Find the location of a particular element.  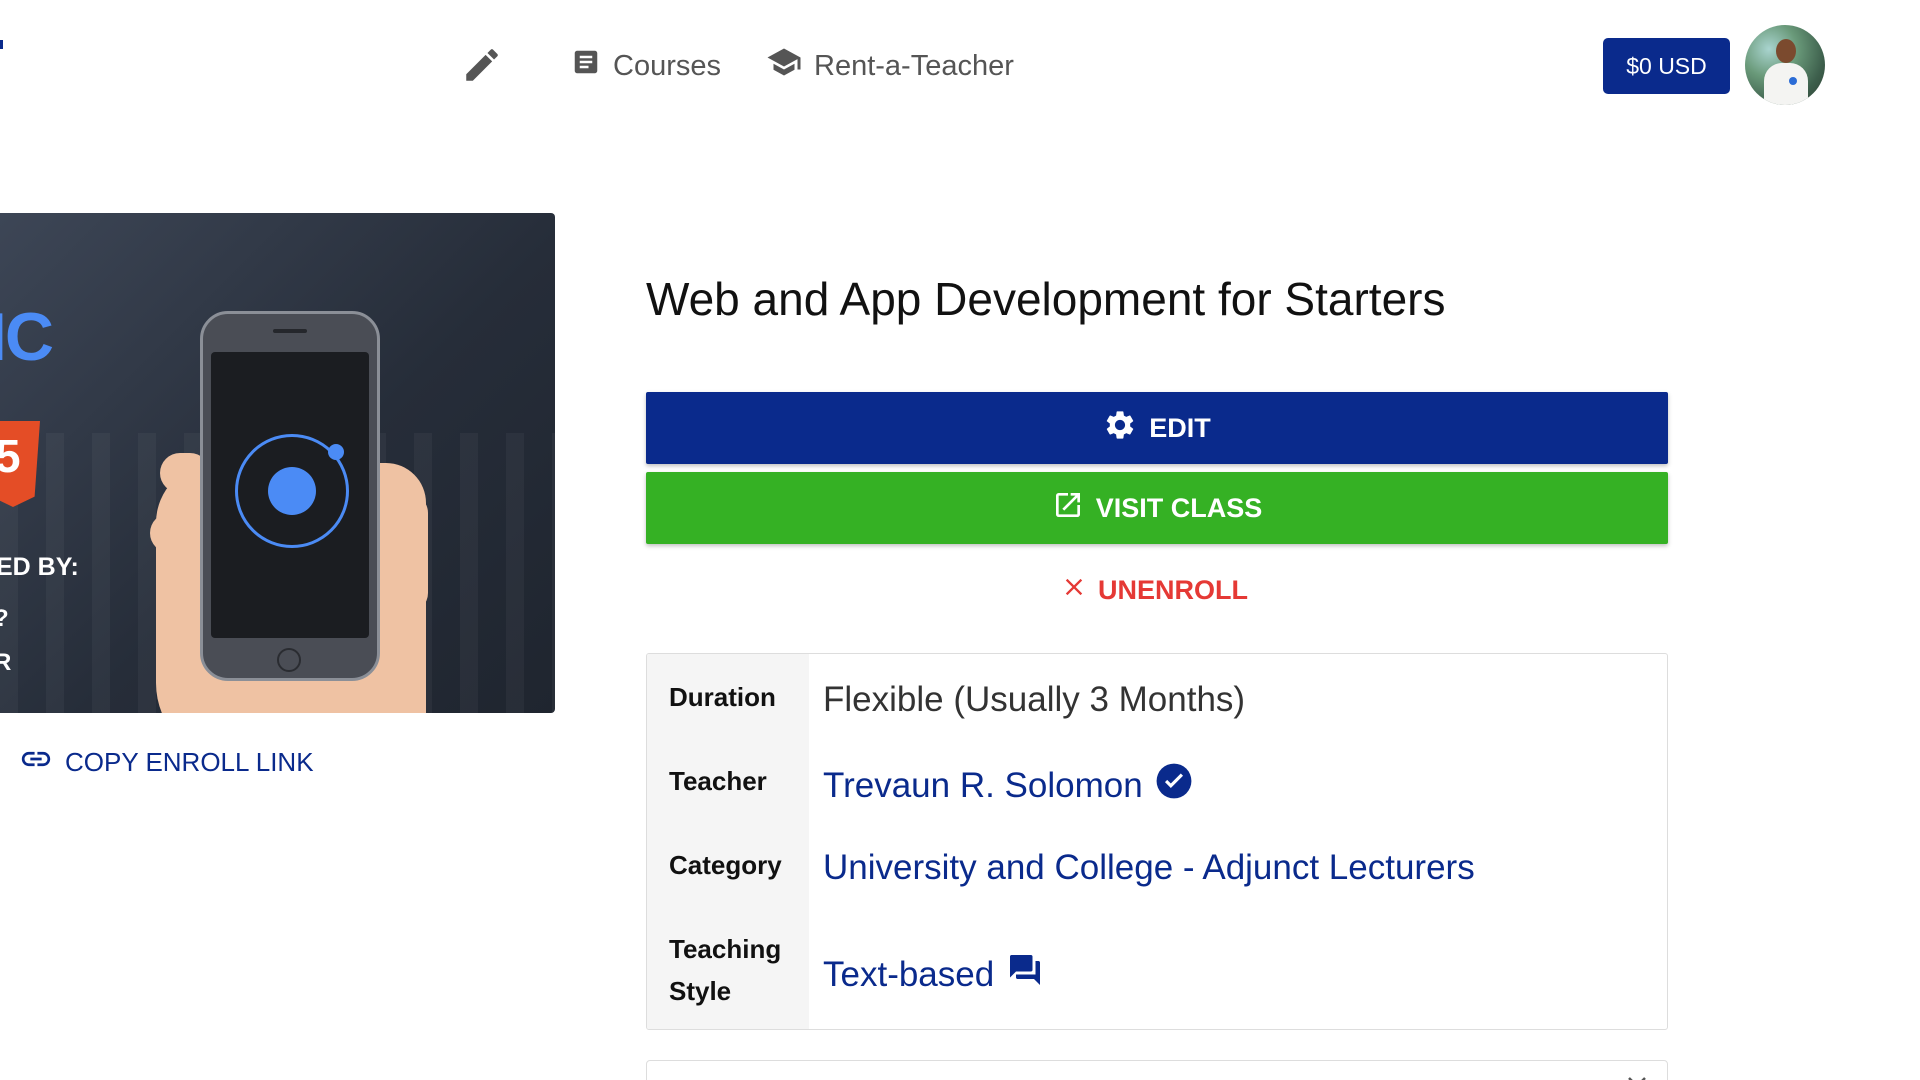

category-label: Category is located at coordinates (725, 865).